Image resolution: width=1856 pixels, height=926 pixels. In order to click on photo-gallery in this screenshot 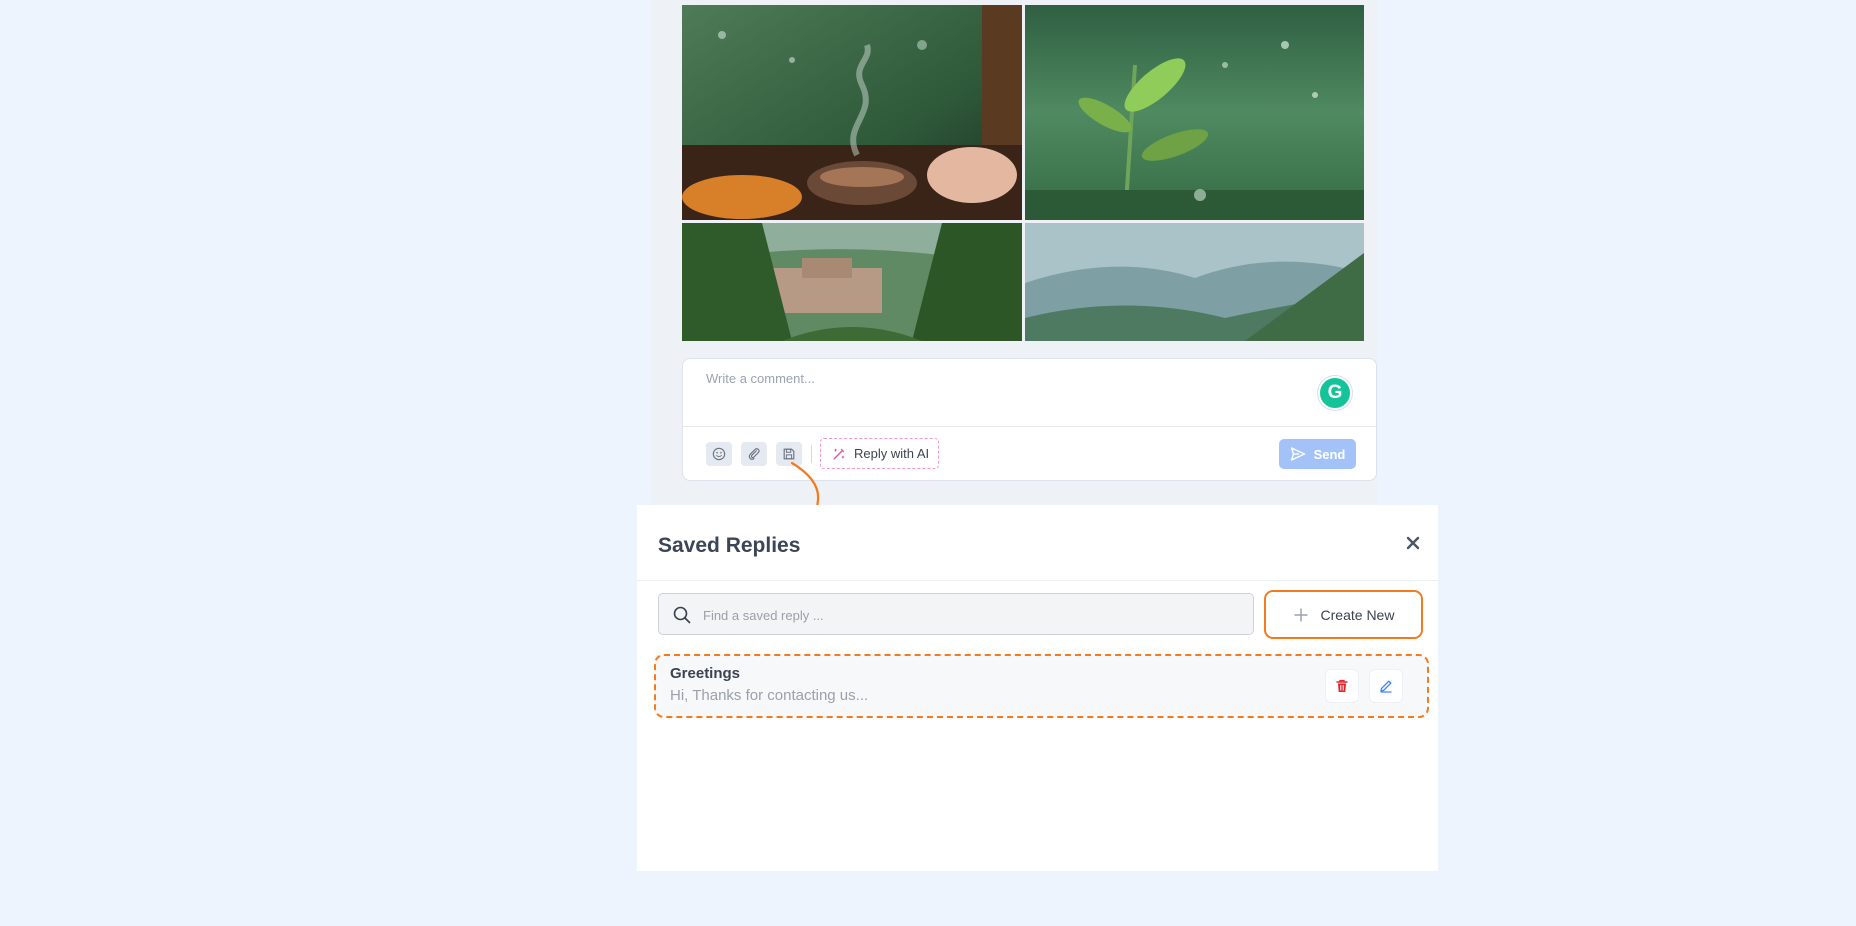, I will do `click(1023, 173)`.